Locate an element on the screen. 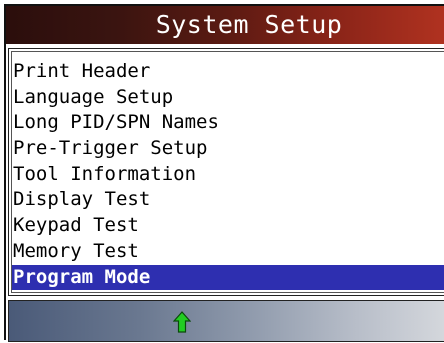 This screenshot has height=343, width=444. menu-item-tool-information: Tool Information is located at coordinates (228, 175).